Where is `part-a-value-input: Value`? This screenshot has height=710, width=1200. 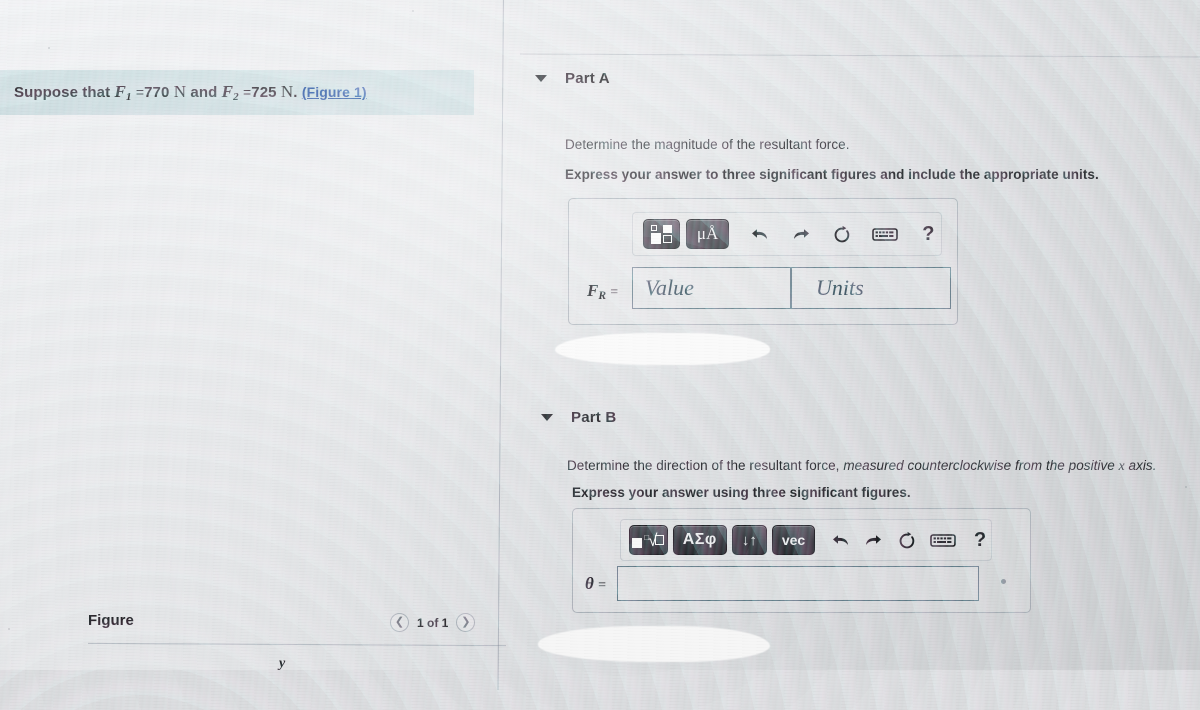 part-a-value-input: Value is located at coordinates (711, 288).